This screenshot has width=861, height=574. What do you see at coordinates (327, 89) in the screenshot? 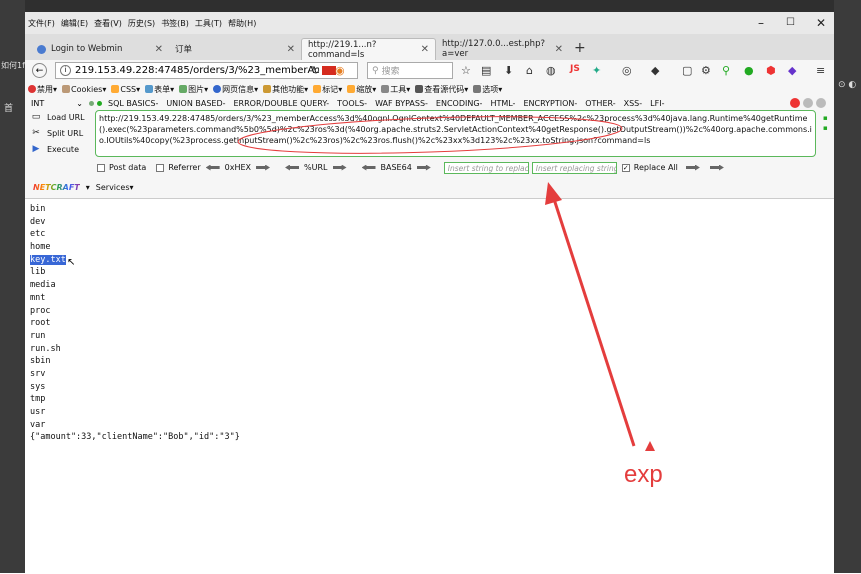
I see `outline-menu: 标记 ▾` at bounding box center [327, 89].